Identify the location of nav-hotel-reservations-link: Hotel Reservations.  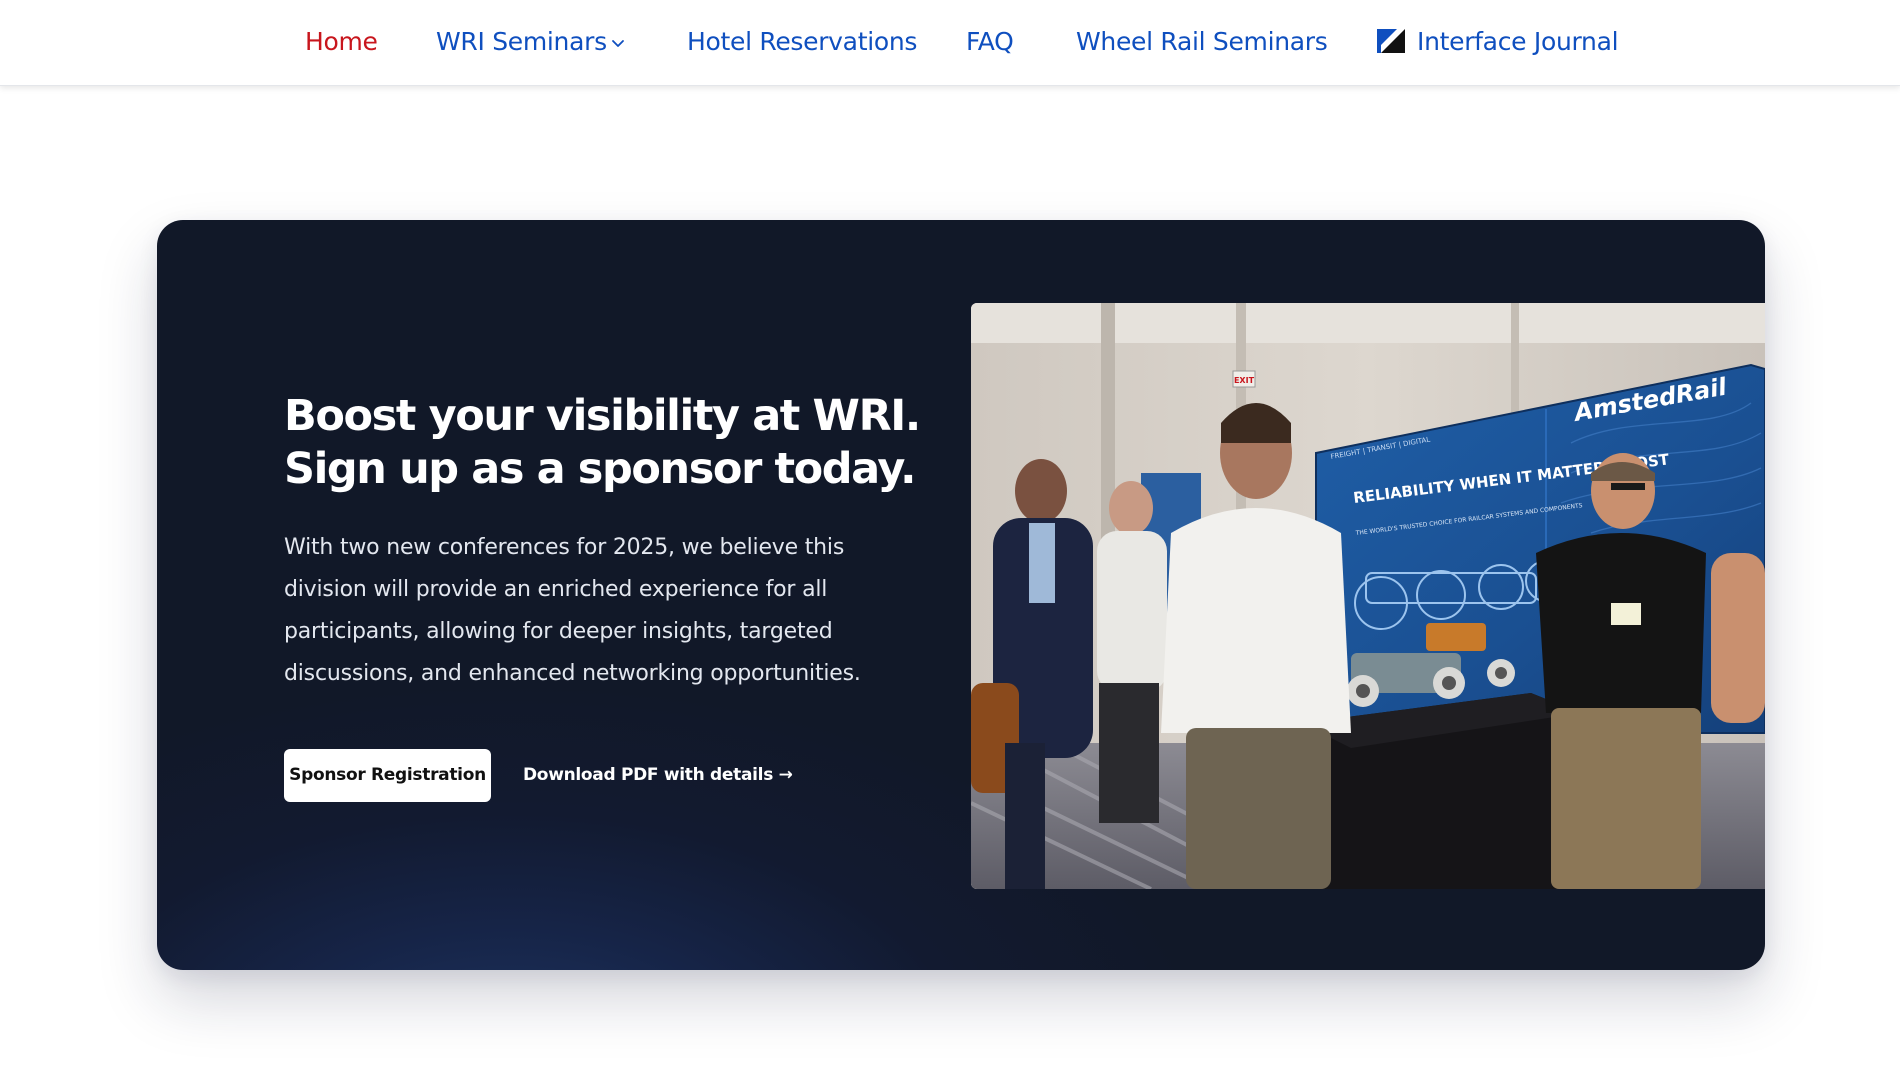
(802, 42).